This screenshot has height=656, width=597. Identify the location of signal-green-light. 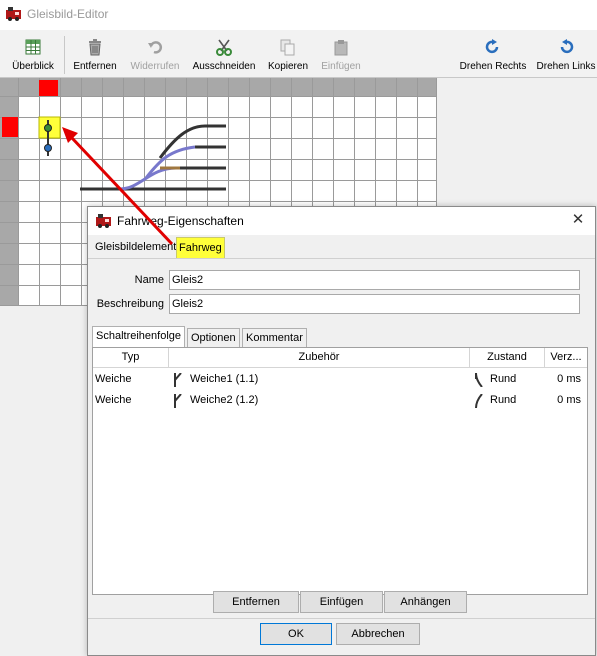
(48, 128).